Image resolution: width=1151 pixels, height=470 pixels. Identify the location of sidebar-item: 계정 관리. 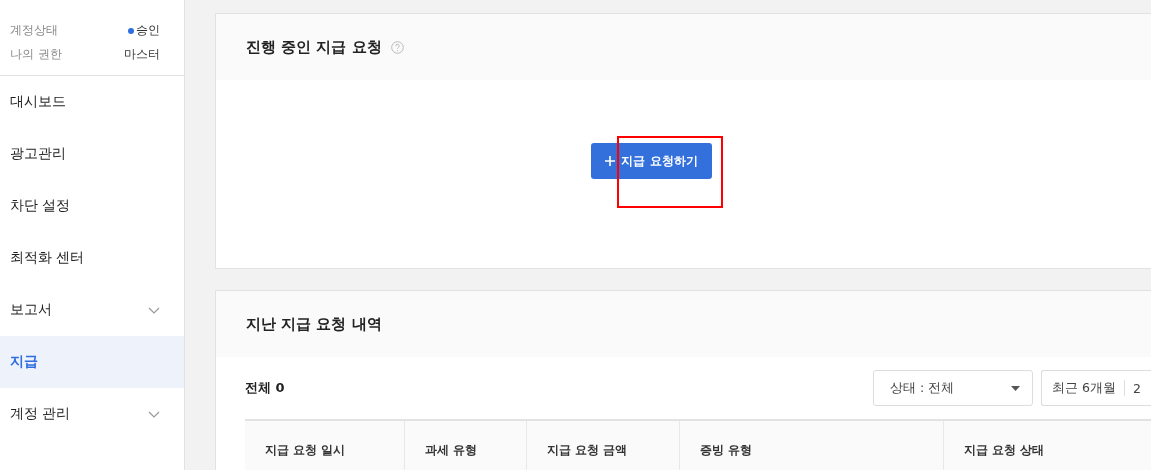
(92, 414).